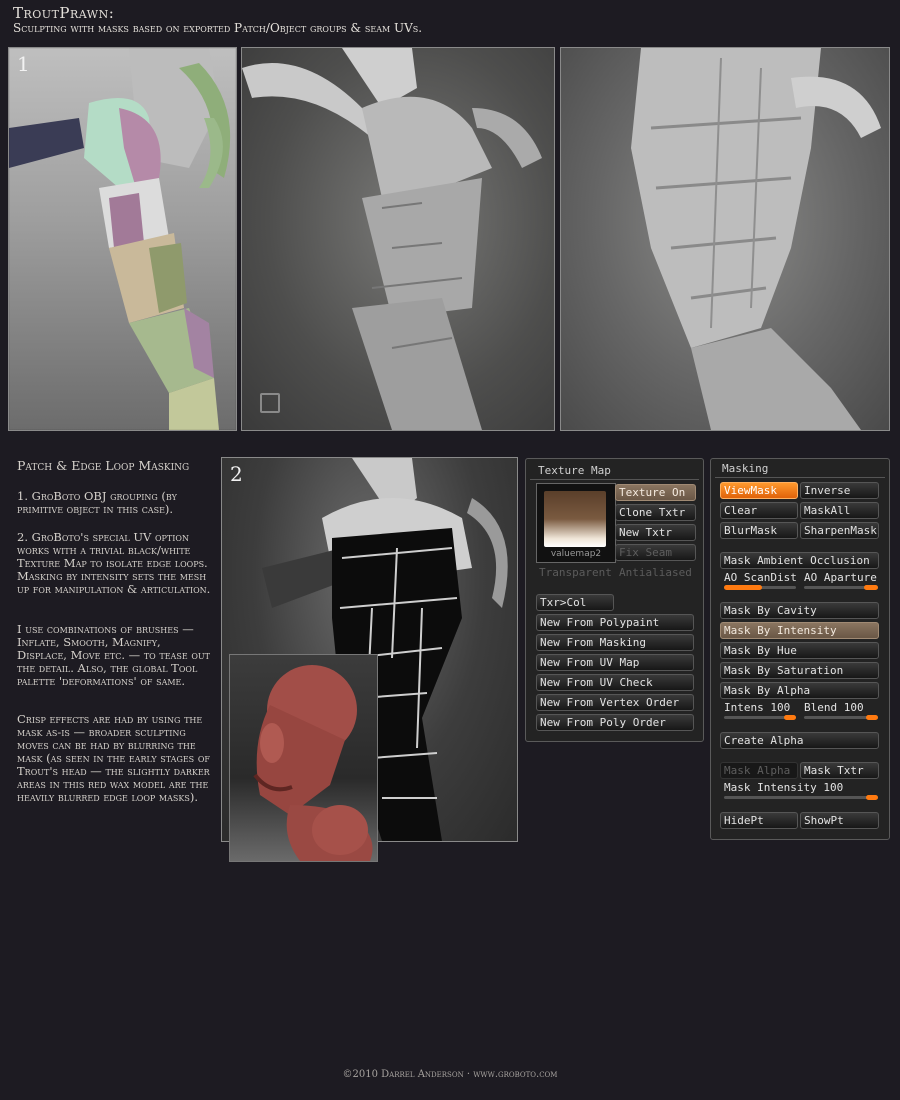 The height and width of the screenshot is (1100, 900). I want to click on intens-slider-knob, so click(790, 717).